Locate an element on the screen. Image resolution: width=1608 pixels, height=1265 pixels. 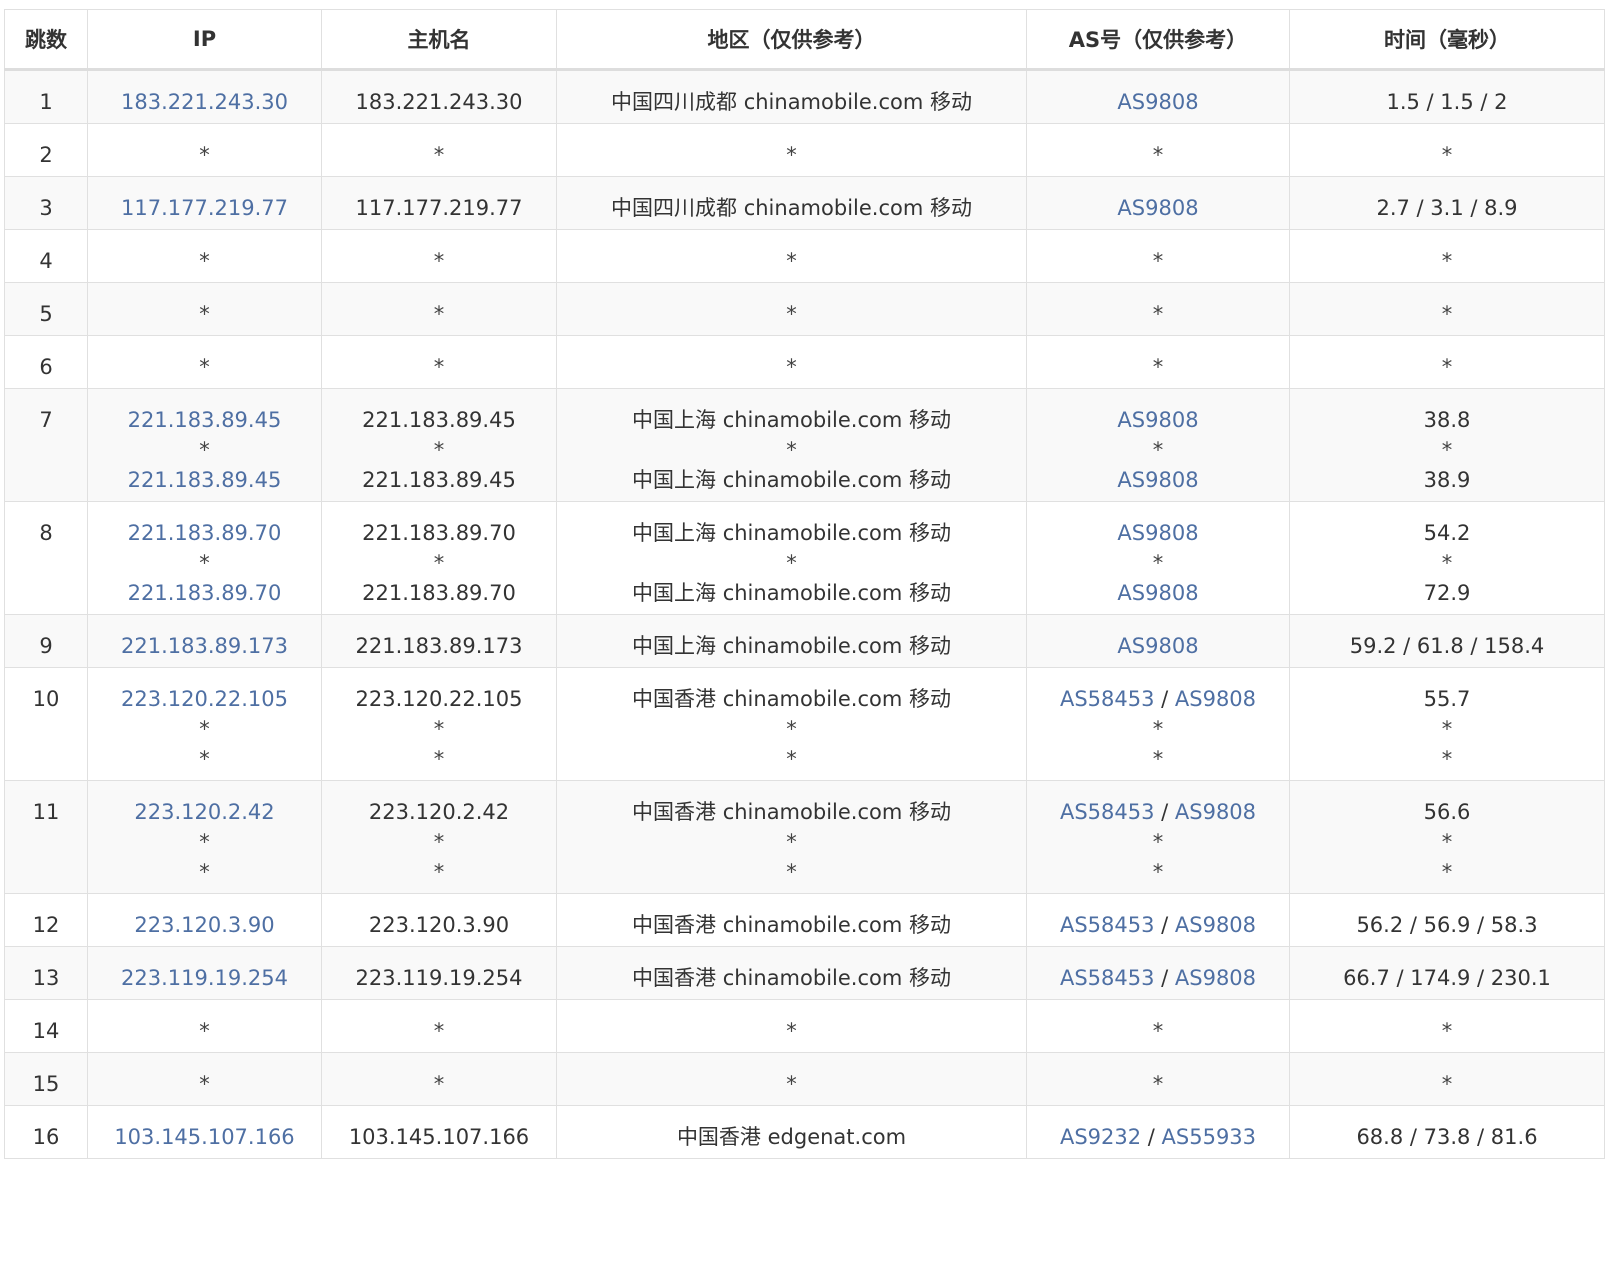
ip-cell: 221.183.89.45 * 221.183.89.45 is located at coordinates (204, 445).